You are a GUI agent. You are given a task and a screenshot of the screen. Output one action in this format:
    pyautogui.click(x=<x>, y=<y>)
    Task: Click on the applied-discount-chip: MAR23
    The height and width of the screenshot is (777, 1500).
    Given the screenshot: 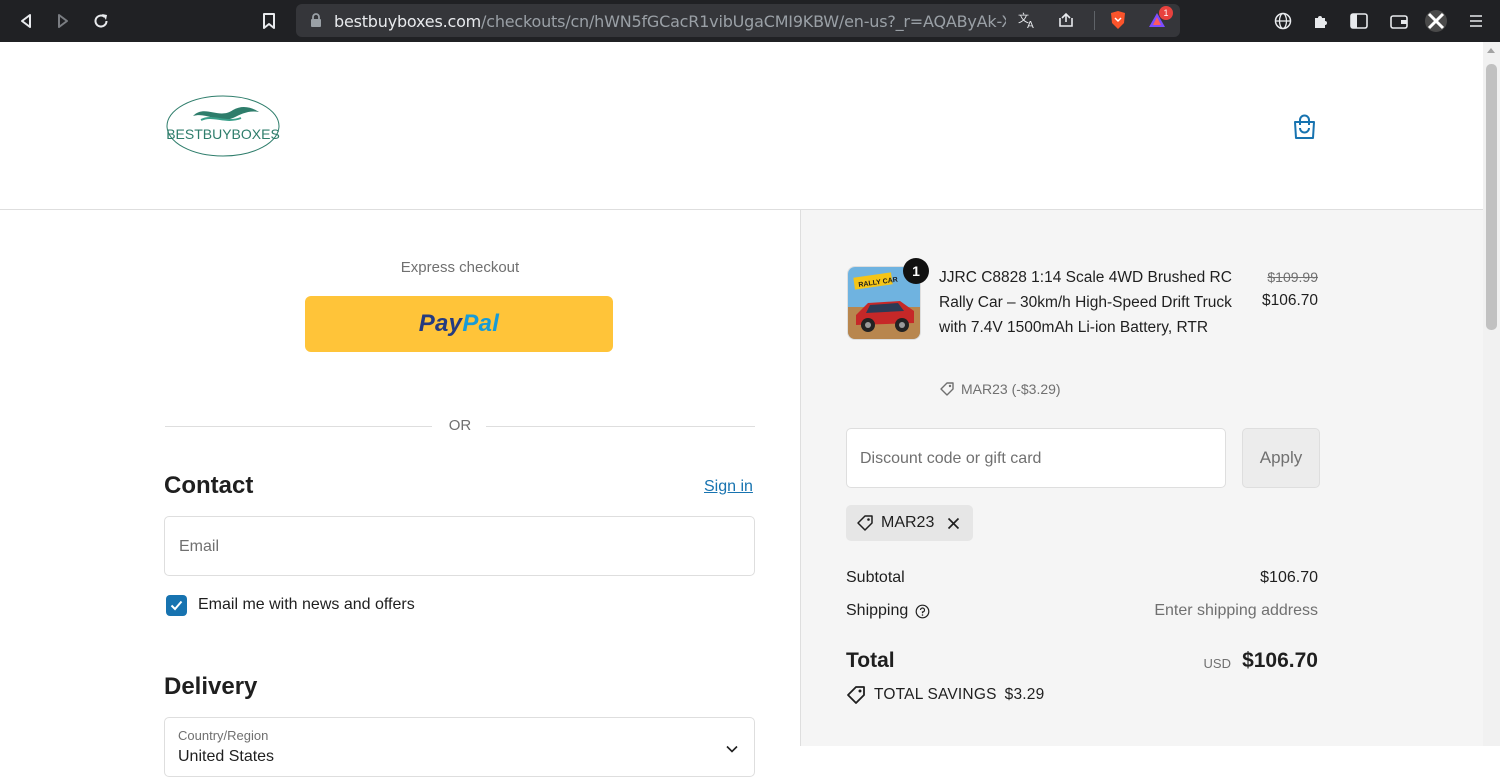 What is the action you would take?
    pyautogui.click(x=909, y=523)
    